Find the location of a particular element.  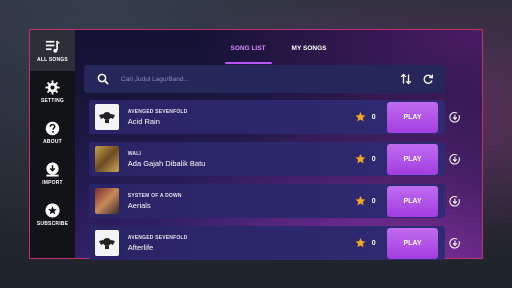

sidebar-item-label: IMPORT is located at coordinates (52, 182).